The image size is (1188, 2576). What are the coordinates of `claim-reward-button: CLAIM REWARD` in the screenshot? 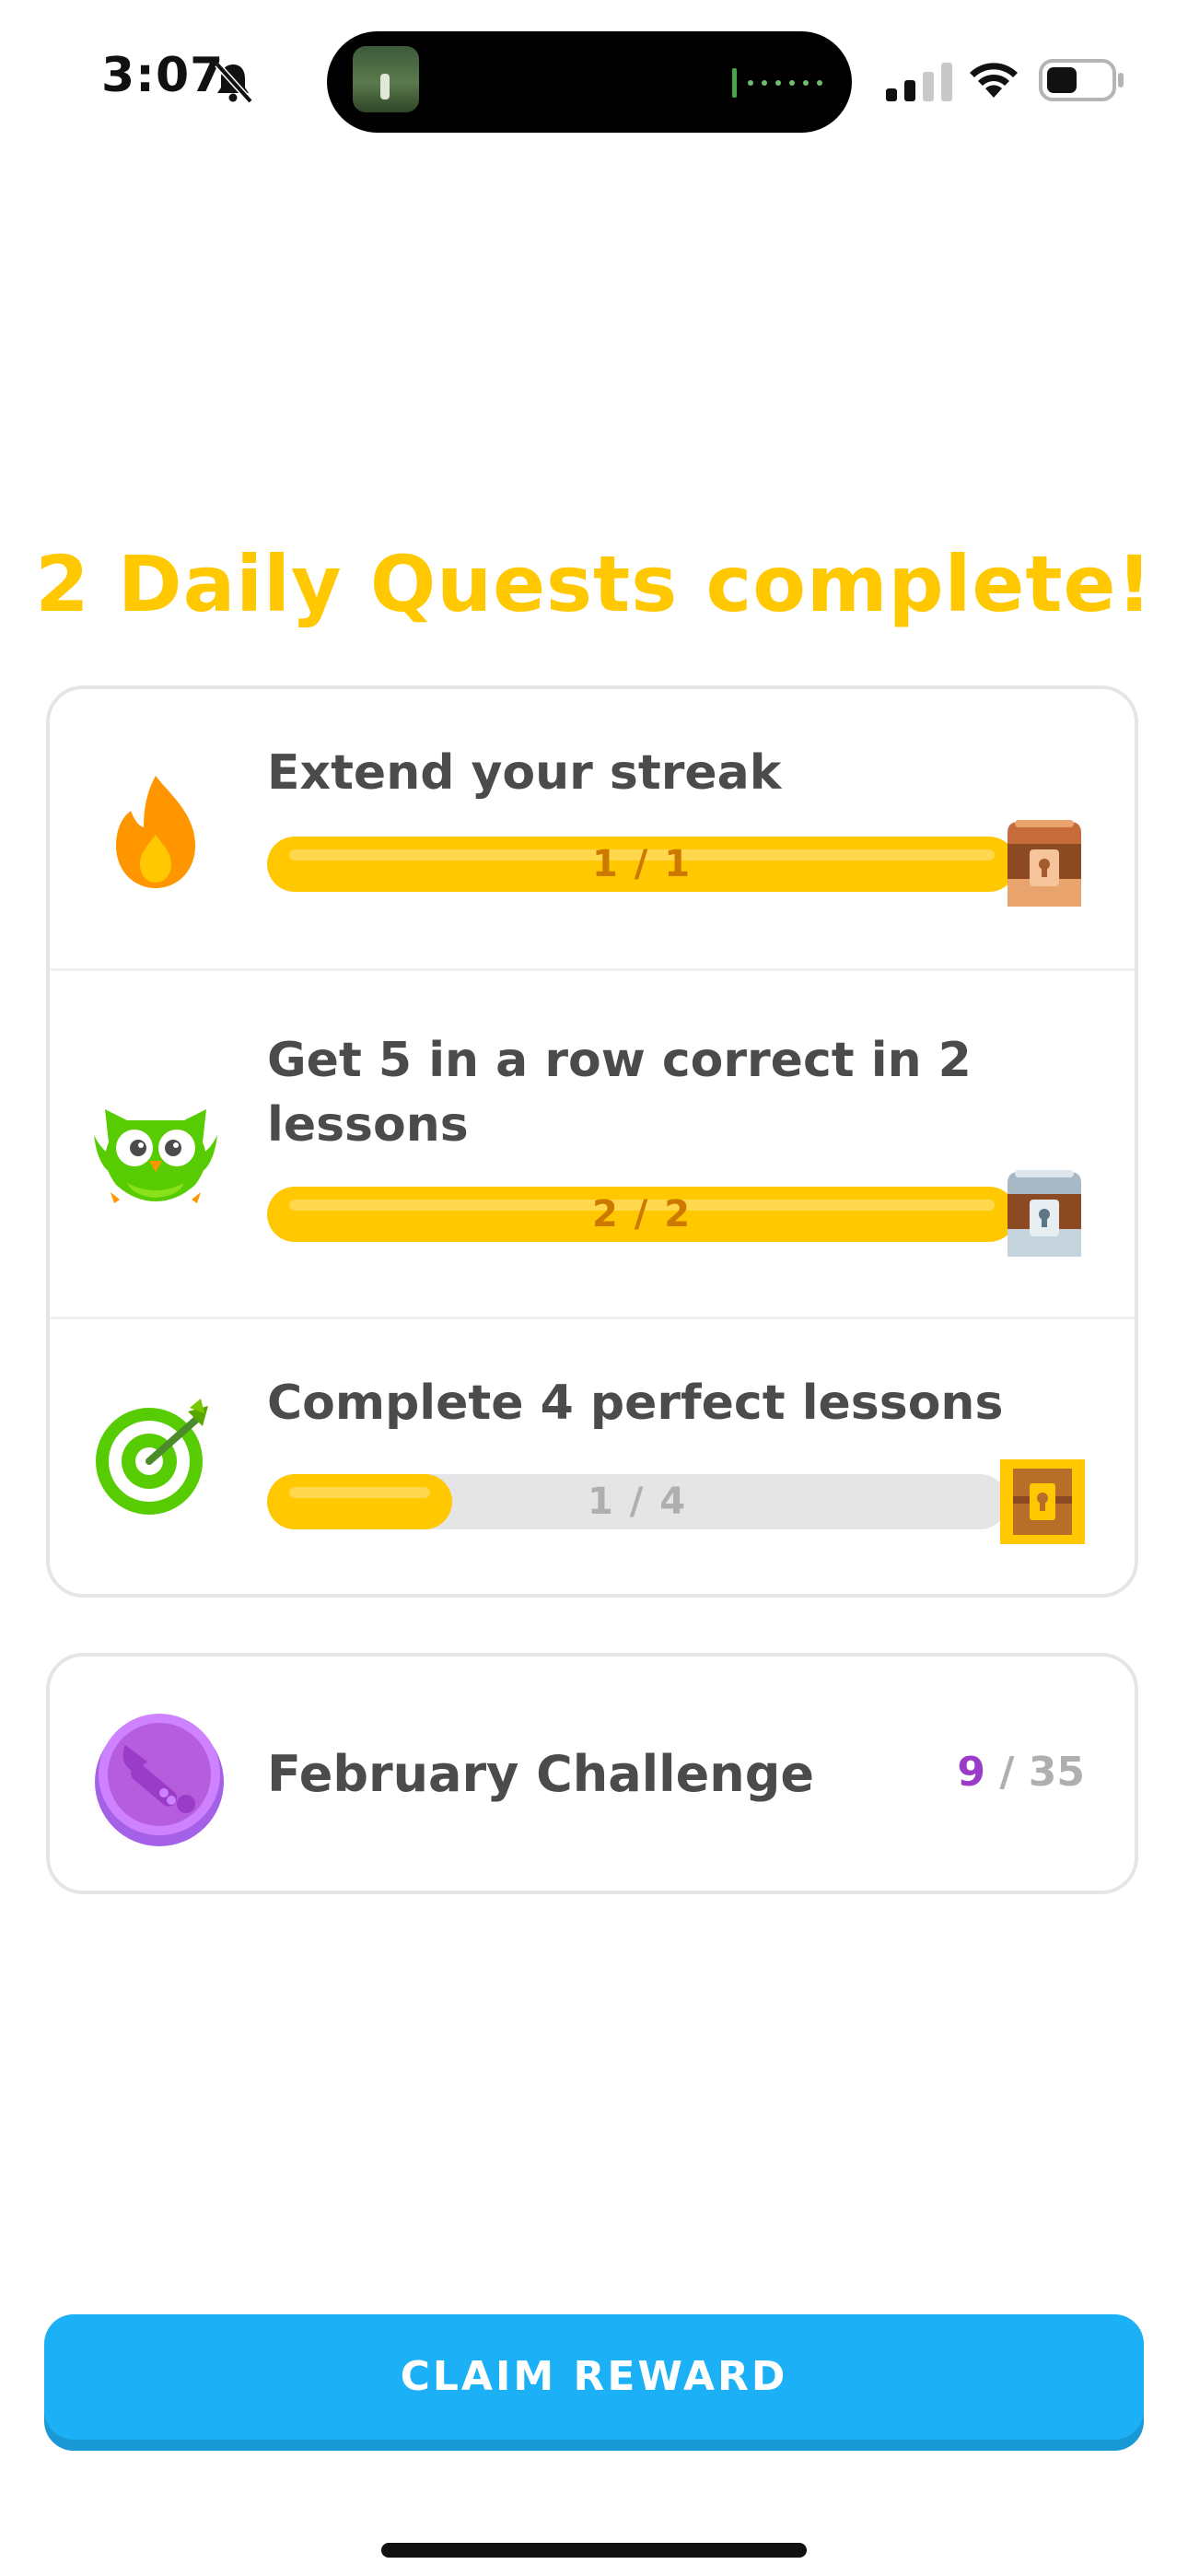 It's located at (594, 2377).